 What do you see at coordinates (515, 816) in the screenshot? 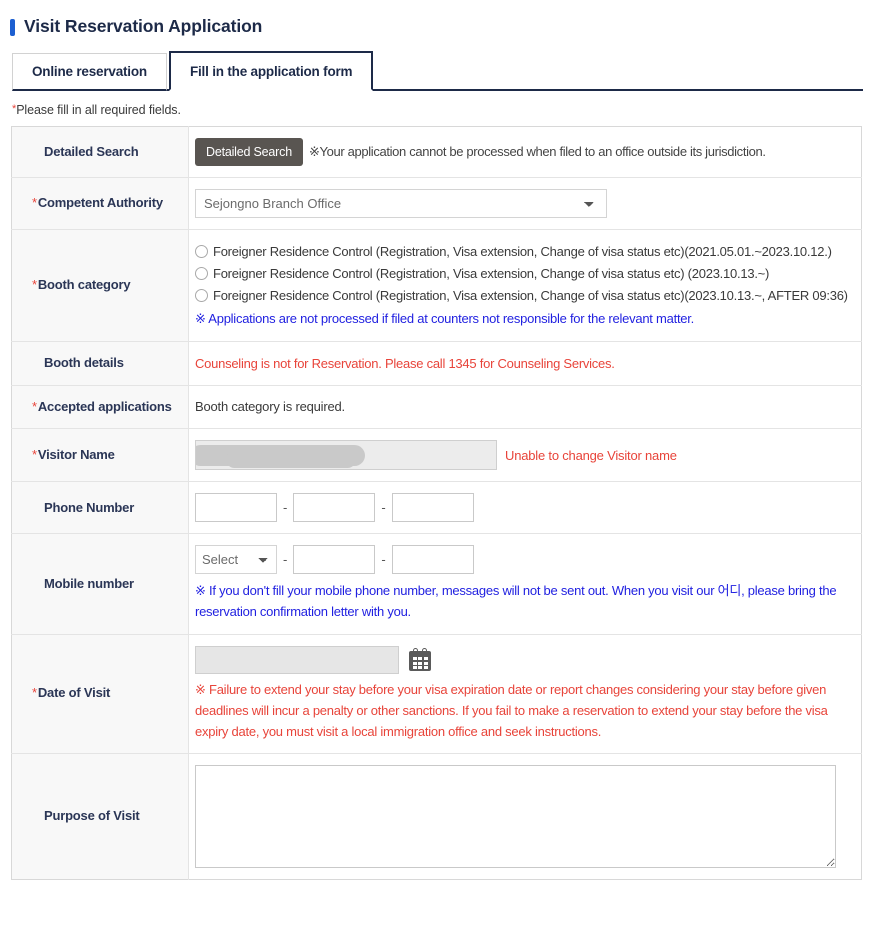
I see `purpose-of-visit-textarea` at bounding box center [515, 816].